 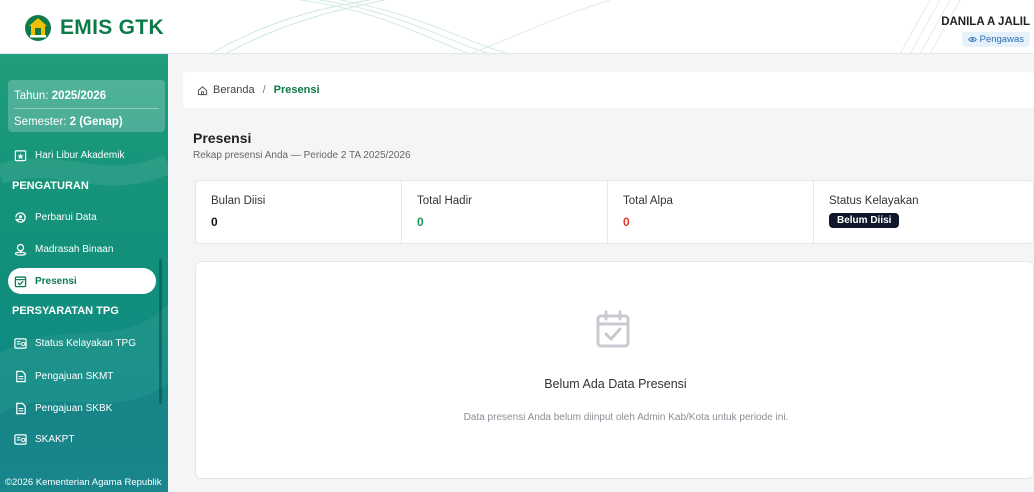 I want to click on sidebar-scrollbar, so click(x=160, y=331).